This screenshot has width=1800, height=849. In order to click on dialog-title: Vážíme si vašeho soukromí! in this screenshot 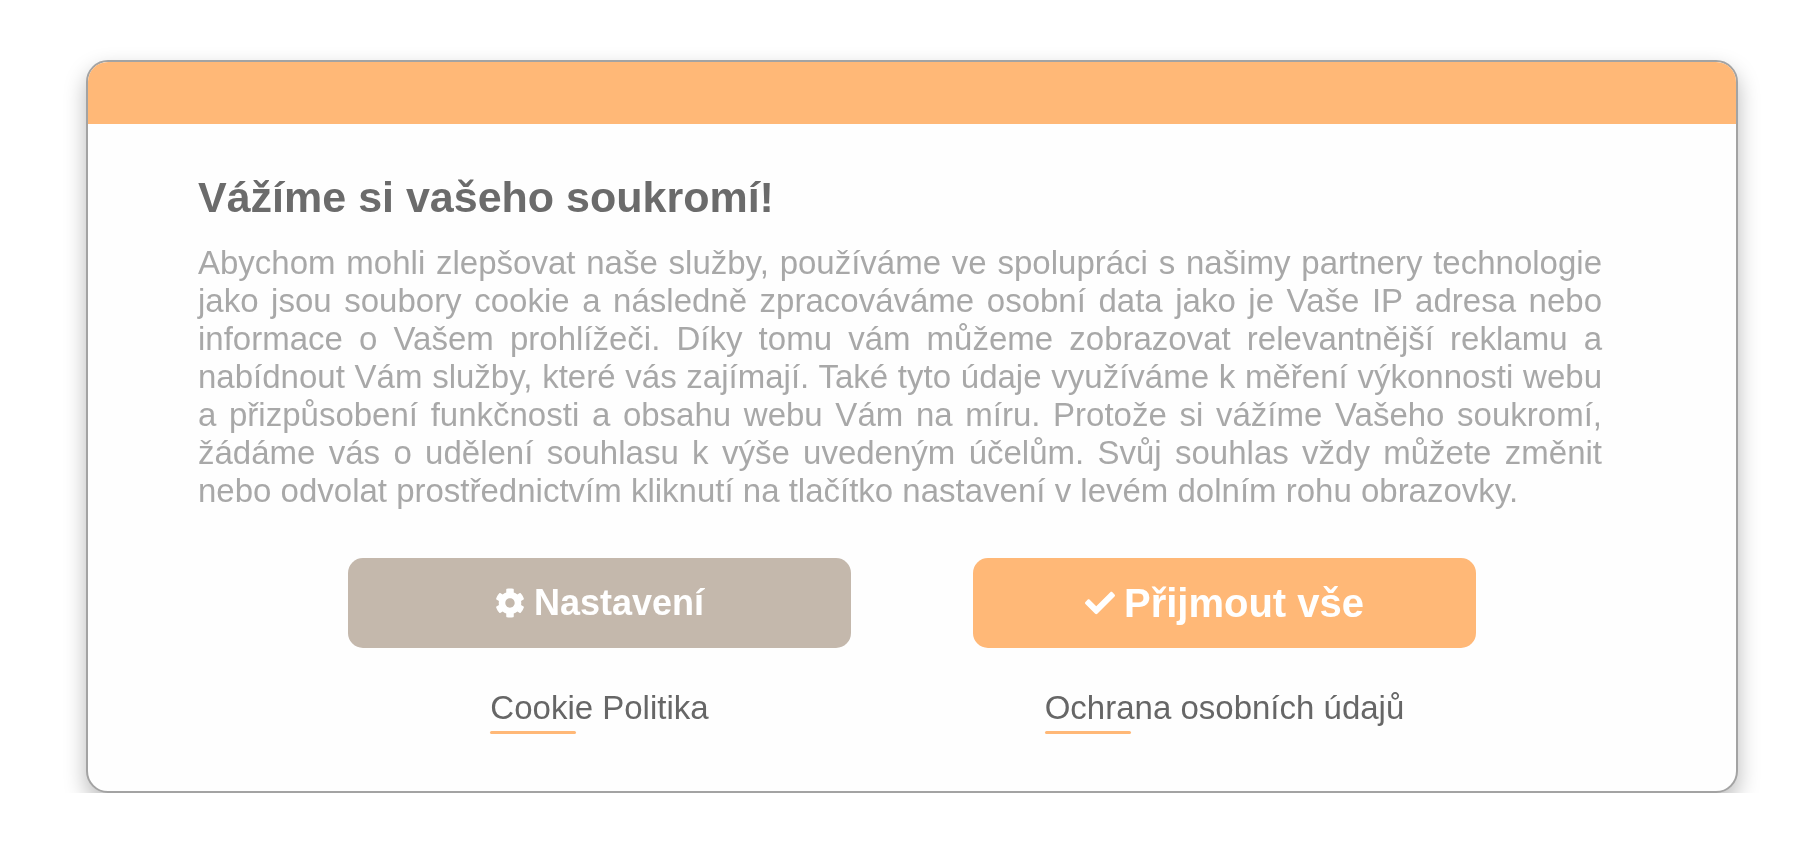, I will do `click(486, 197)`.